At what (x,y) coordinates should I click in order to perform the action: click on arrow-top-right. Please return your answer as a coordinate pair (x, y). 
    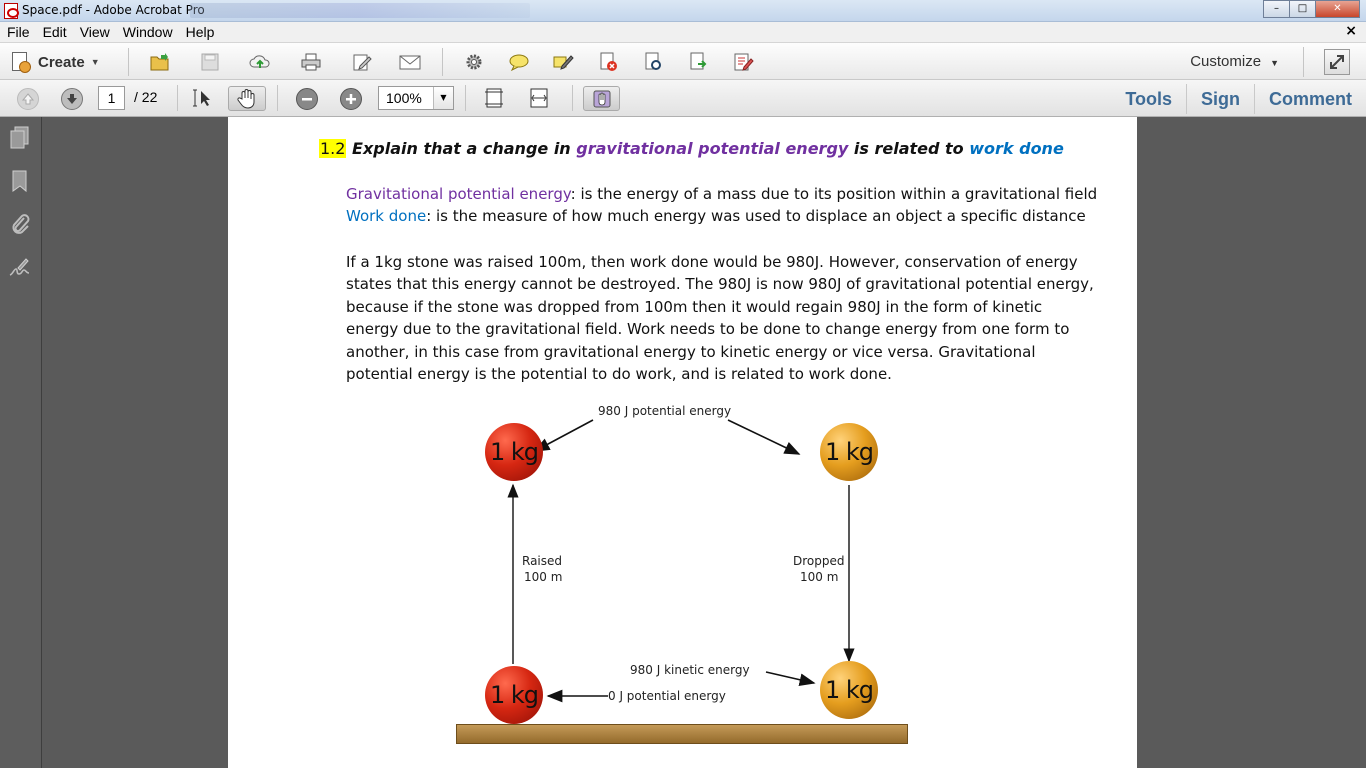
    Looking at the image, I should click on (764, 437).